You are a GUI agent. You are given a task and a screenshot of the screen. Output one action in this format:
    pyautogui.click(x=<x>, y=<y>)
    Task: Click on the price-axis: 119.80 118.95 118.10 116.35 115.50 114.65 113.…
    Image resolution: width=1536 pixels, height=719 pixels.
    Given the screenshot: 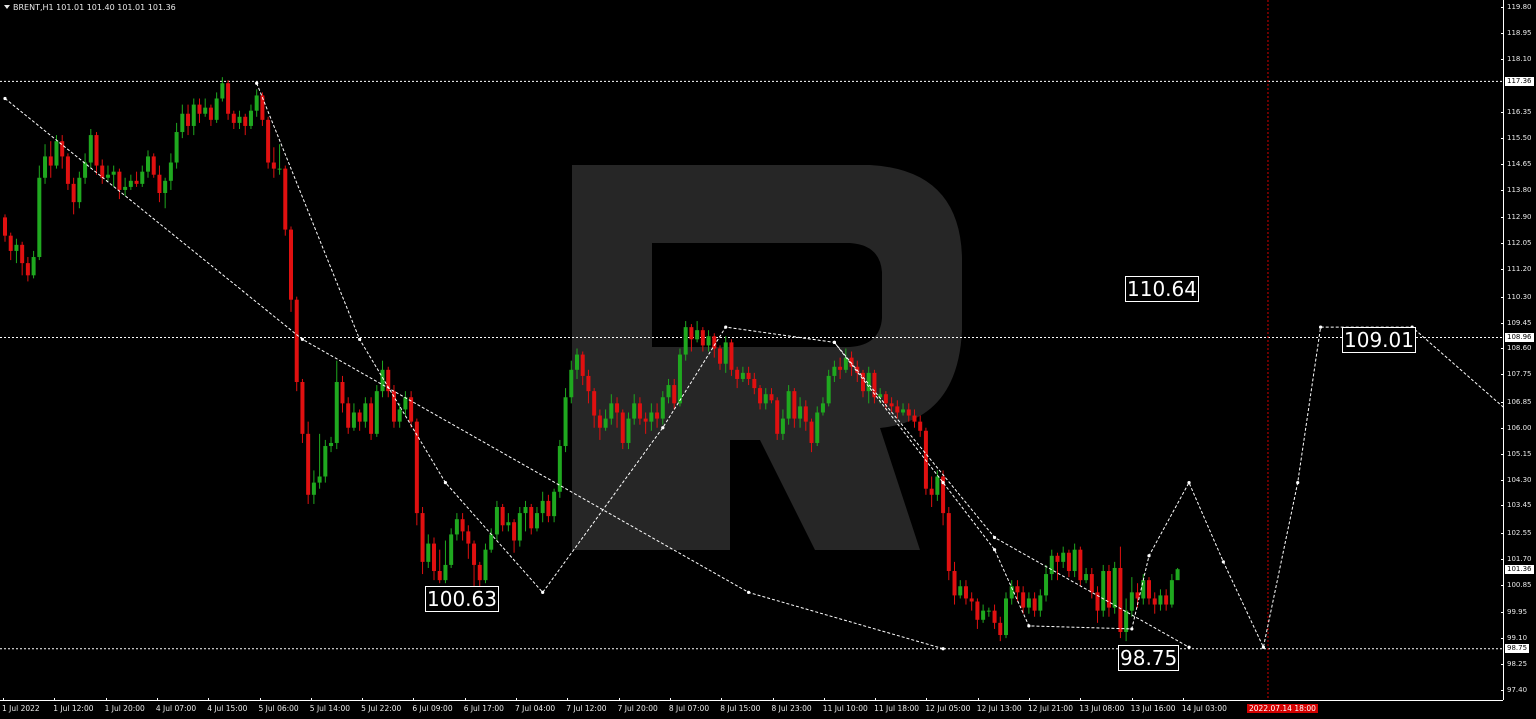 What is the action you would take?
    pyautogui.click(x=1518, y=350)
    